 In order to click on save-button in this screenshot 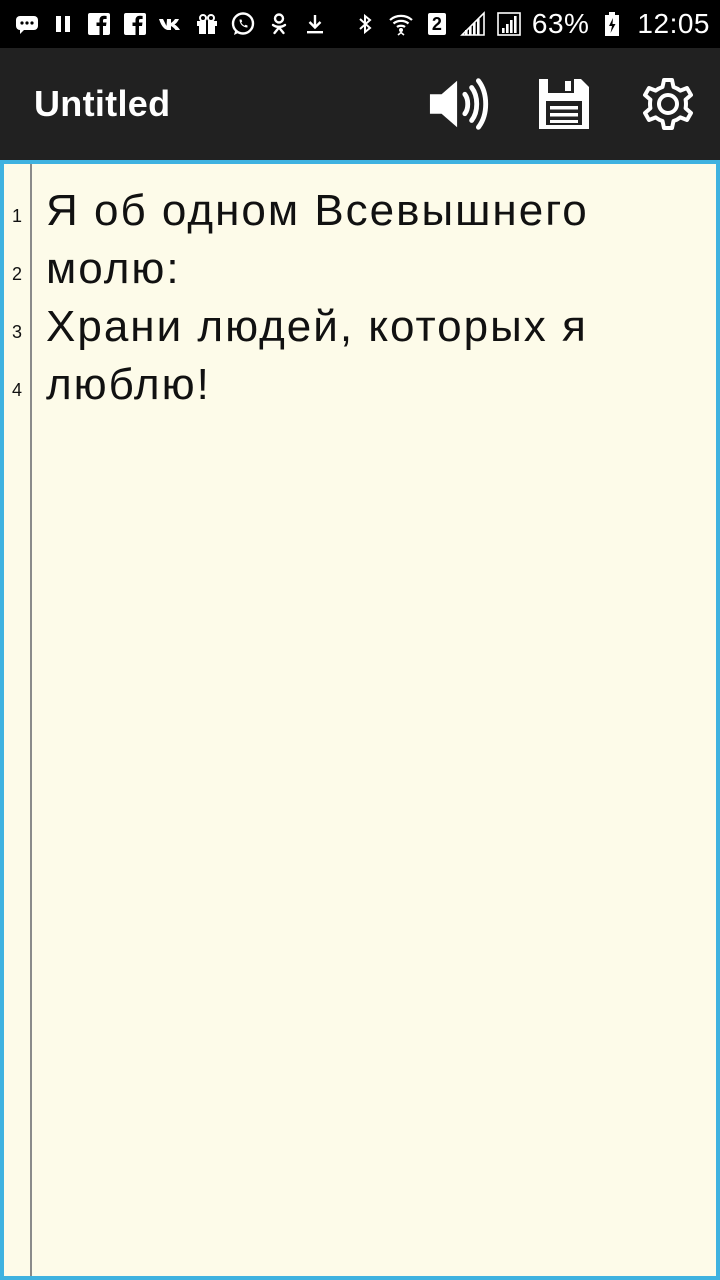, I will do `click(564, 104)`.